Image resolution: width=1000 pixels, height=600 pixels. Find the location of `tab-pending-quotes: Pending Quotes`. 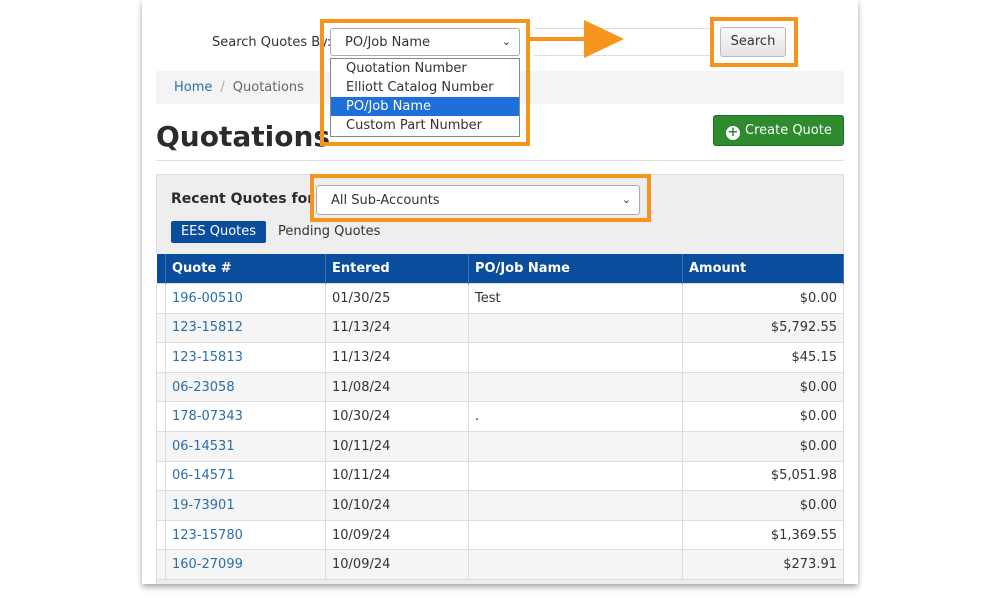

tab-pending-quotes: Pending Quotes is located at coordinates (329, 231).